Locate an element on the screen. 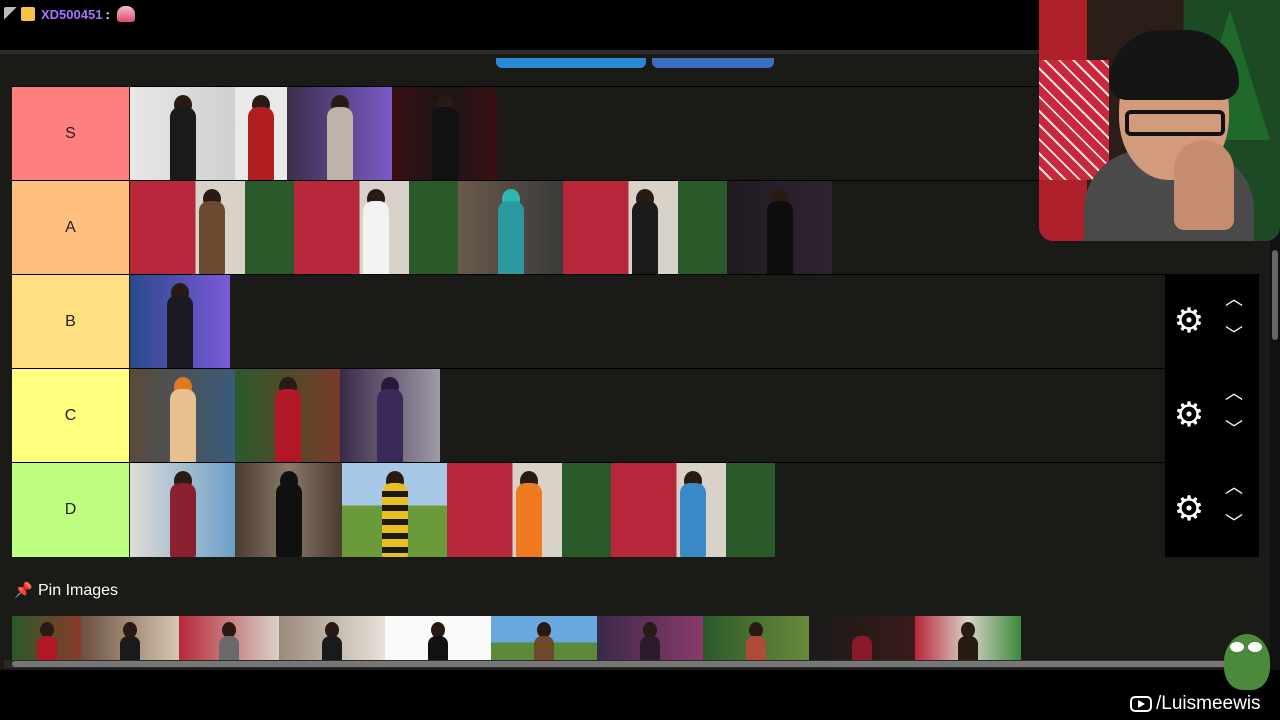 This screenshot has height=720, width=1280. channel-name: /Luismeewis is located at coordinates (1208, 703).